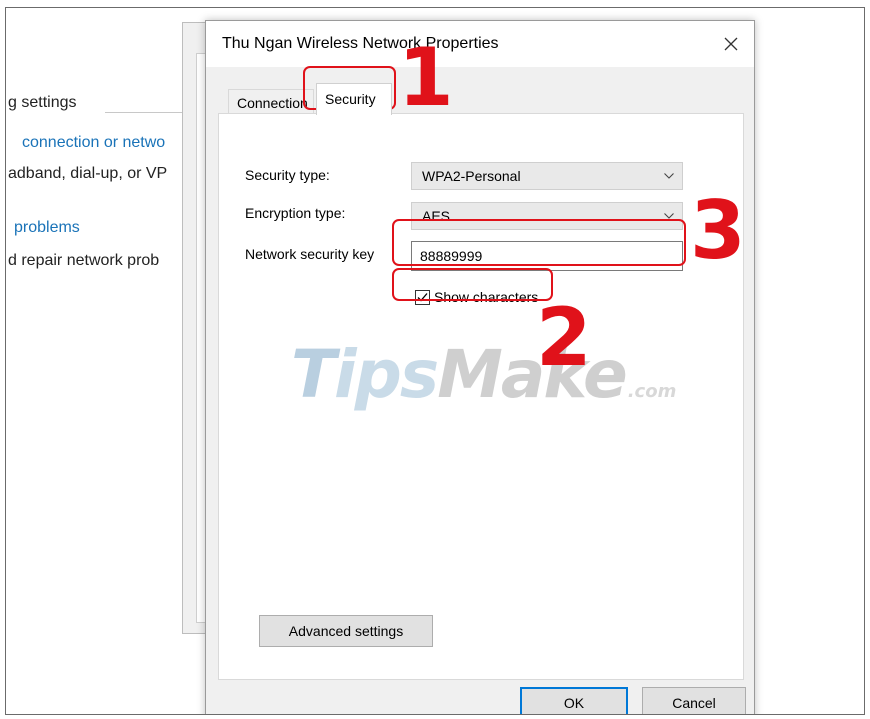 This screenshot has width=870, height=719. Describe the element at coordinates (471, 176) in the screenshot. I see `security-type-value: WPA2-Personal` at that location.